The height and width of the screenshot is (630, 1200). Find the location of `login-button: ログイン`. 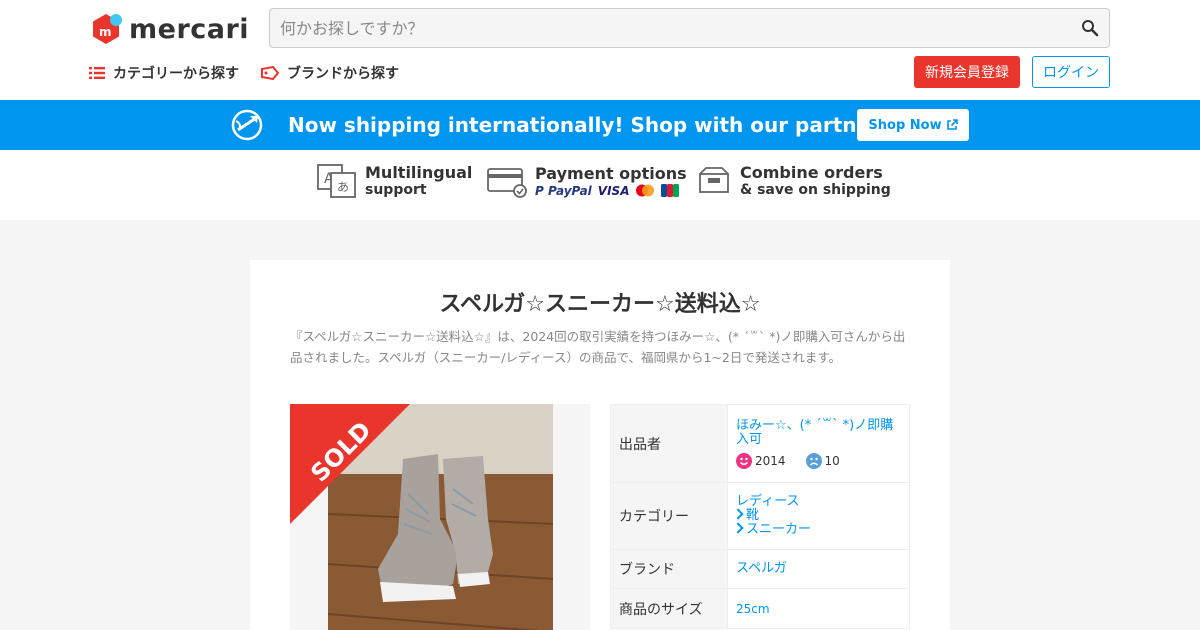

login-button: ログイン is located at coordinates (1071, 72).